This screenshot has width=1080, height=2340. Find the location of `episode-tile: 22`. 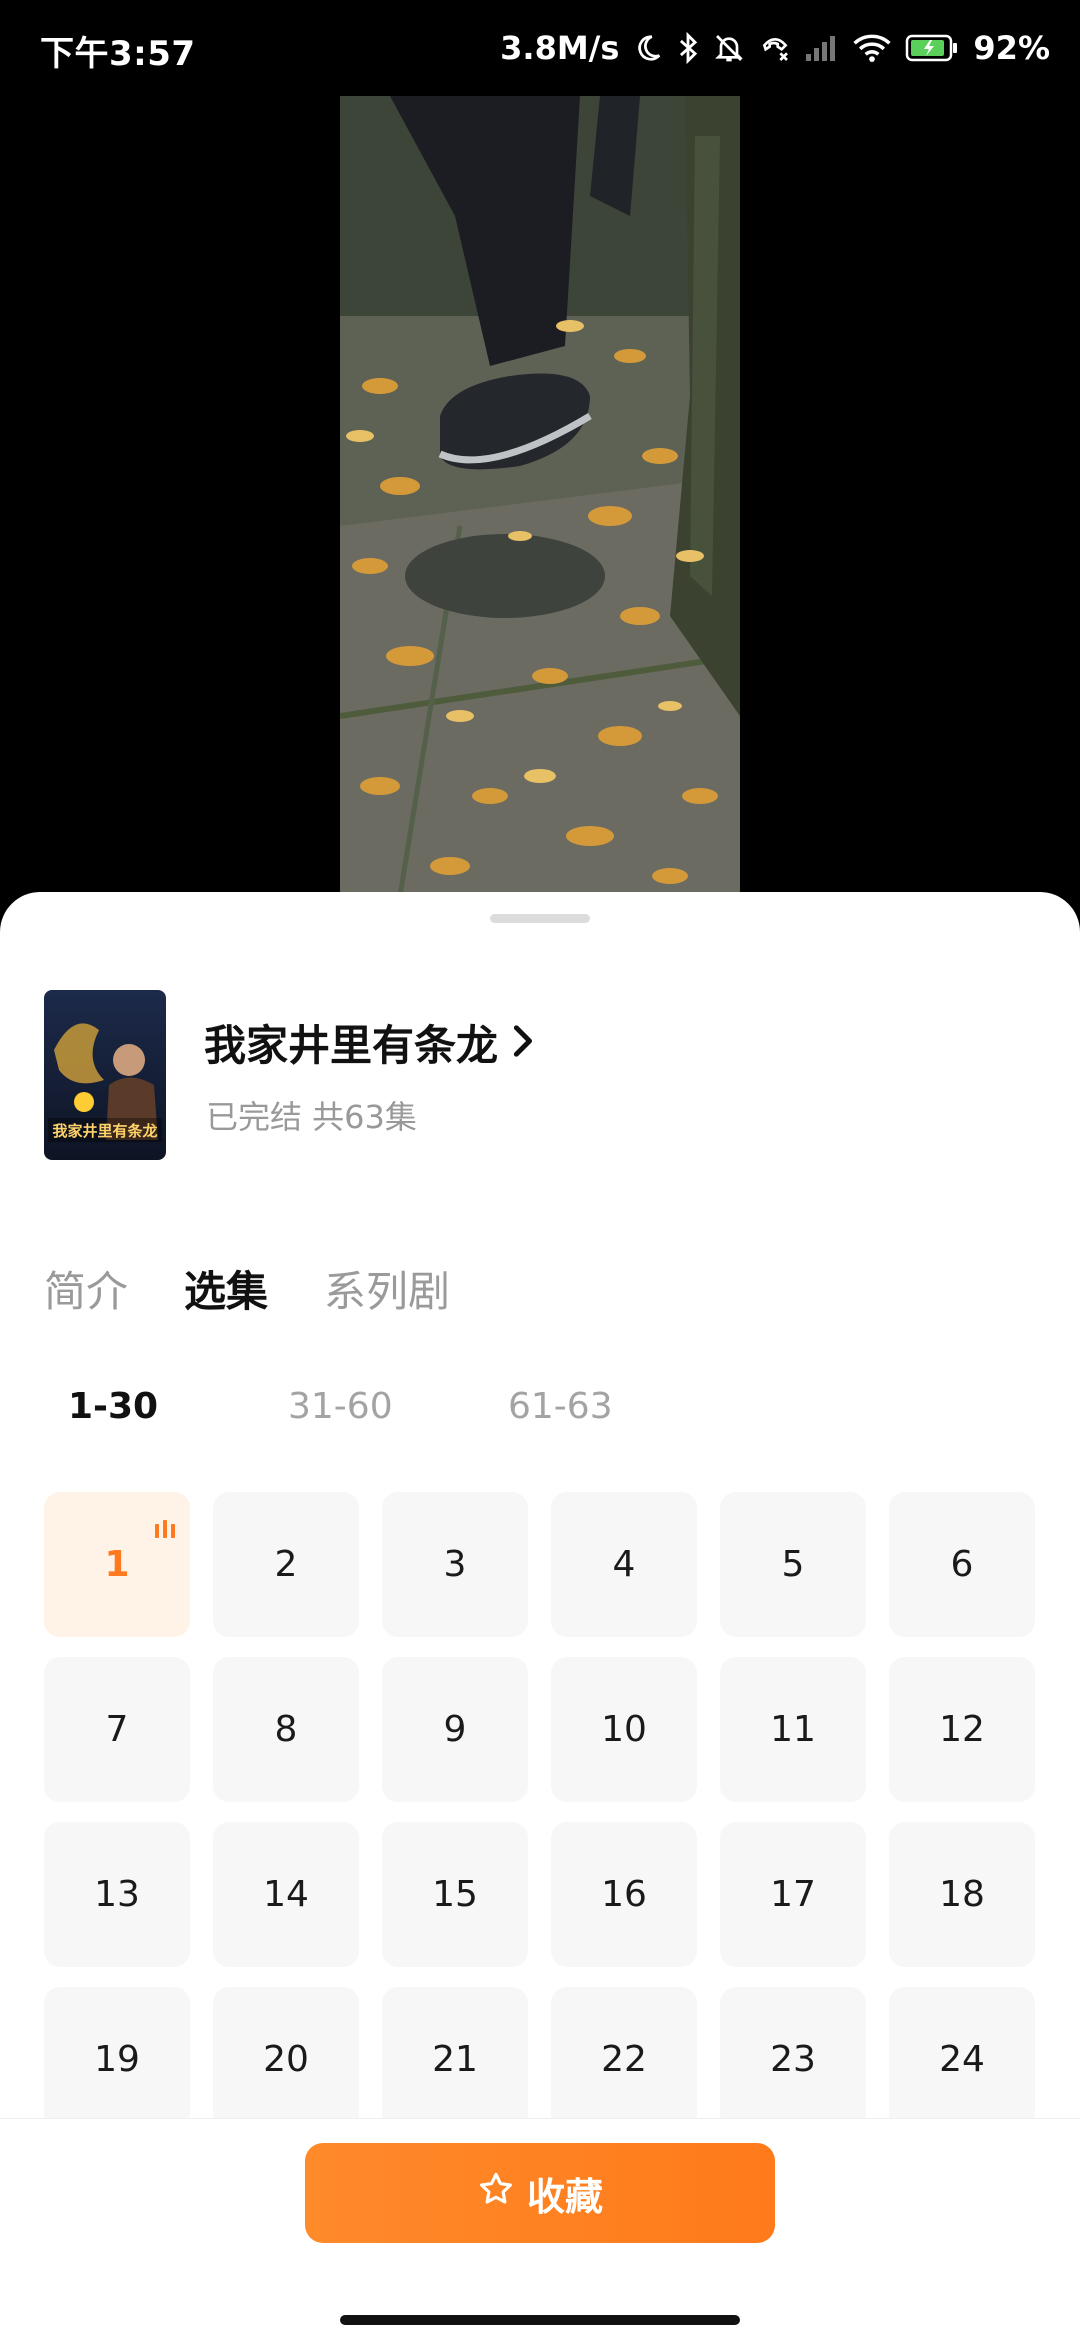

episode-tile: 22 is located at coordinates (624, 2059).